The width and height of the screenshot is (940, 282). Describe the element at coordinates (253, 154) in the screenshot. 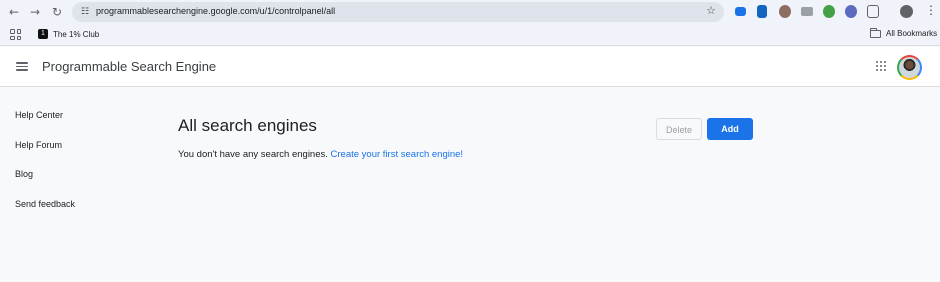

I see `empty-state-text: You don't have any search engines.` at that location.